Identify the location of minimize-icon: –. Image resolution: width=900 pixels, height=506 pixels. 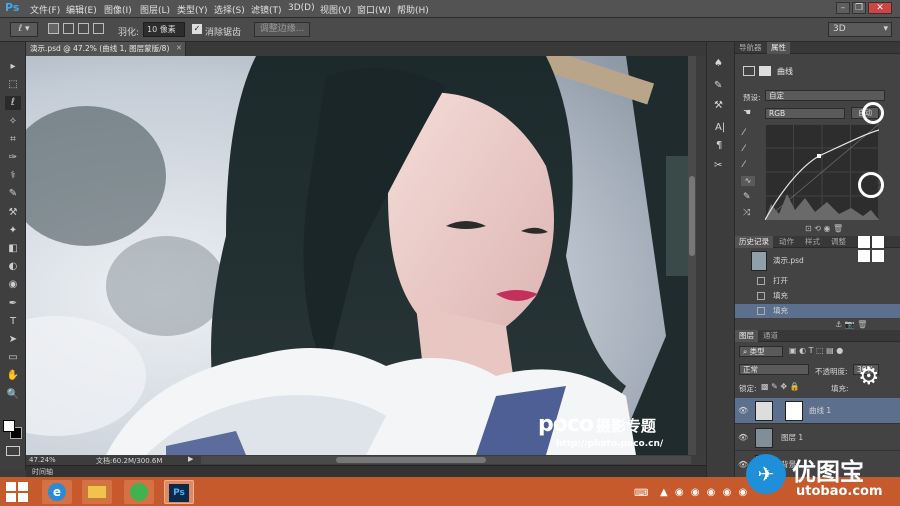
(843, 8).